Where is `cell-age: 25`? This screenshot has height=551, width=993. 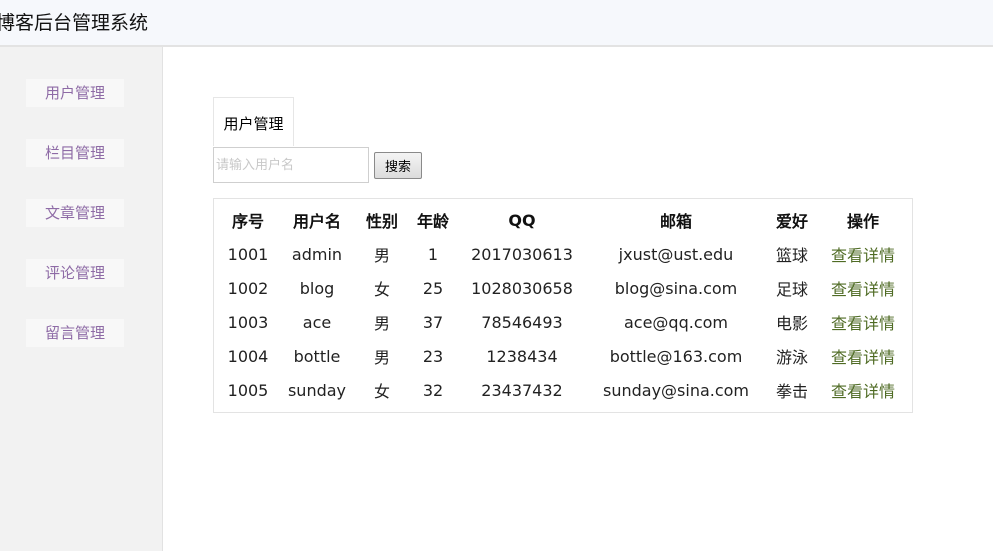
cell-age: 25 is located at coordinates (433, 288).